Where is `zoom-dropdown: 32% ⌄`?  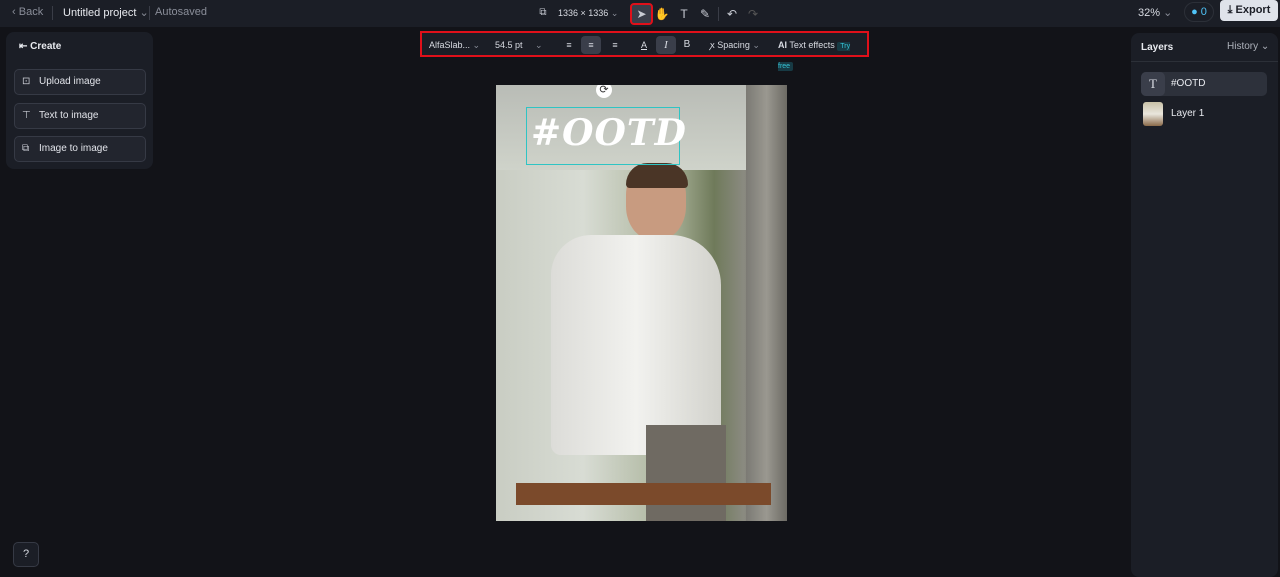
zoom-dropdown: 32% ⌄ is located at coordinates (1155, 12).